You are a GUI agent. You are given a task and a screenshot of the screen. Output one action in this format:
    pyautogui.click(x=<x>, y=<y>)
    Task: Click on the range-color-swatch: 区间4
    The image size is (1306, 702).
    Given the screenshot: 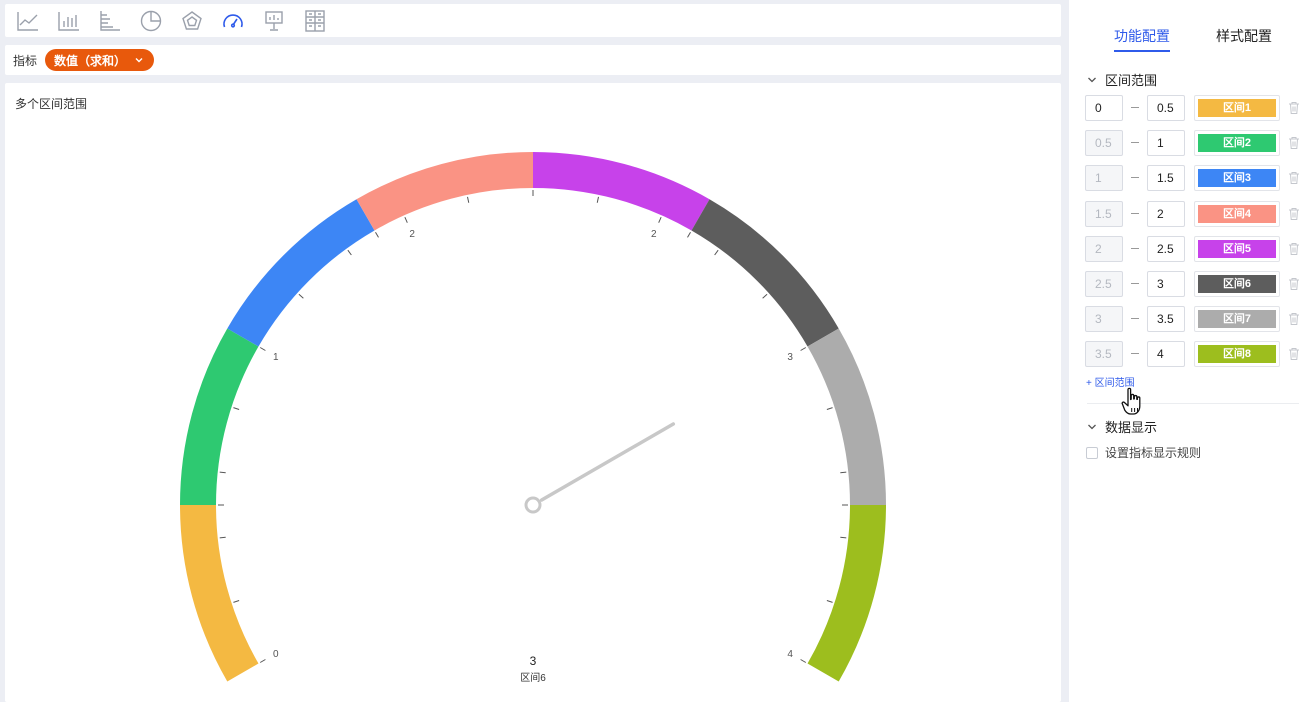 What is the action you would take?
    pyautogui.click(x=1237, y=213)
    